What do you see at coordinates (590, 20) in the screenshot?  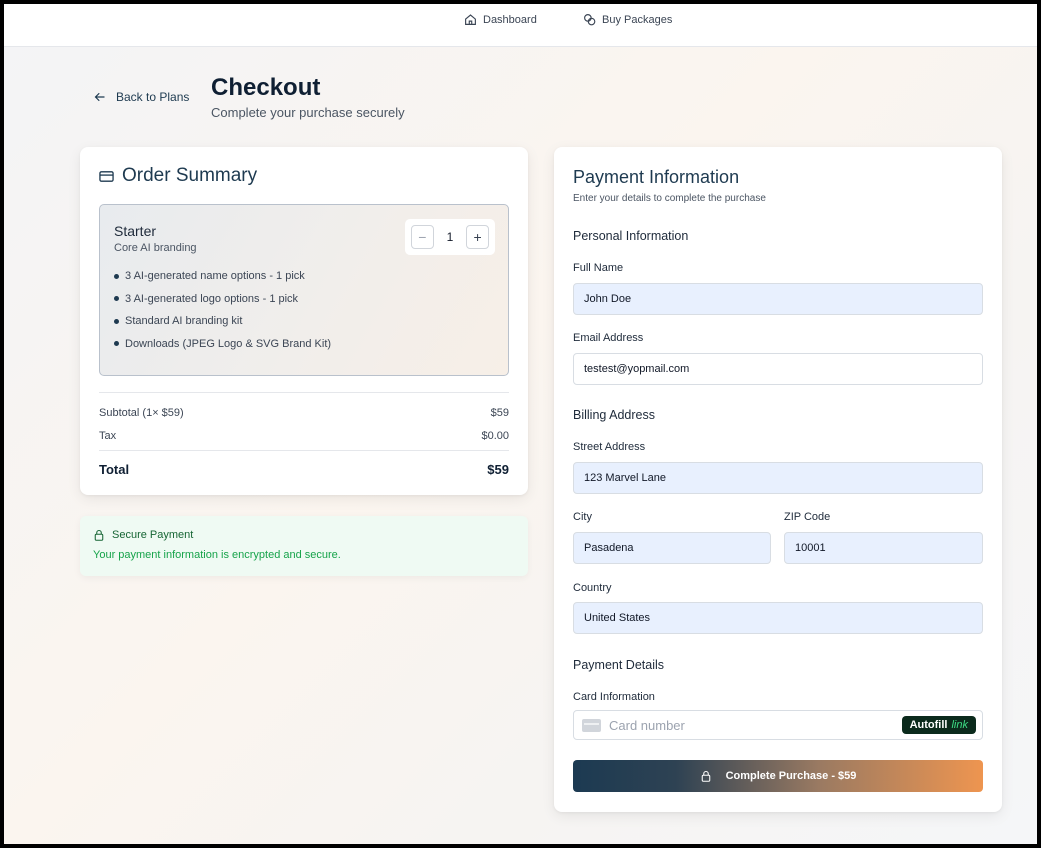 I see `coins-icon` at bounding box center [590, 20].